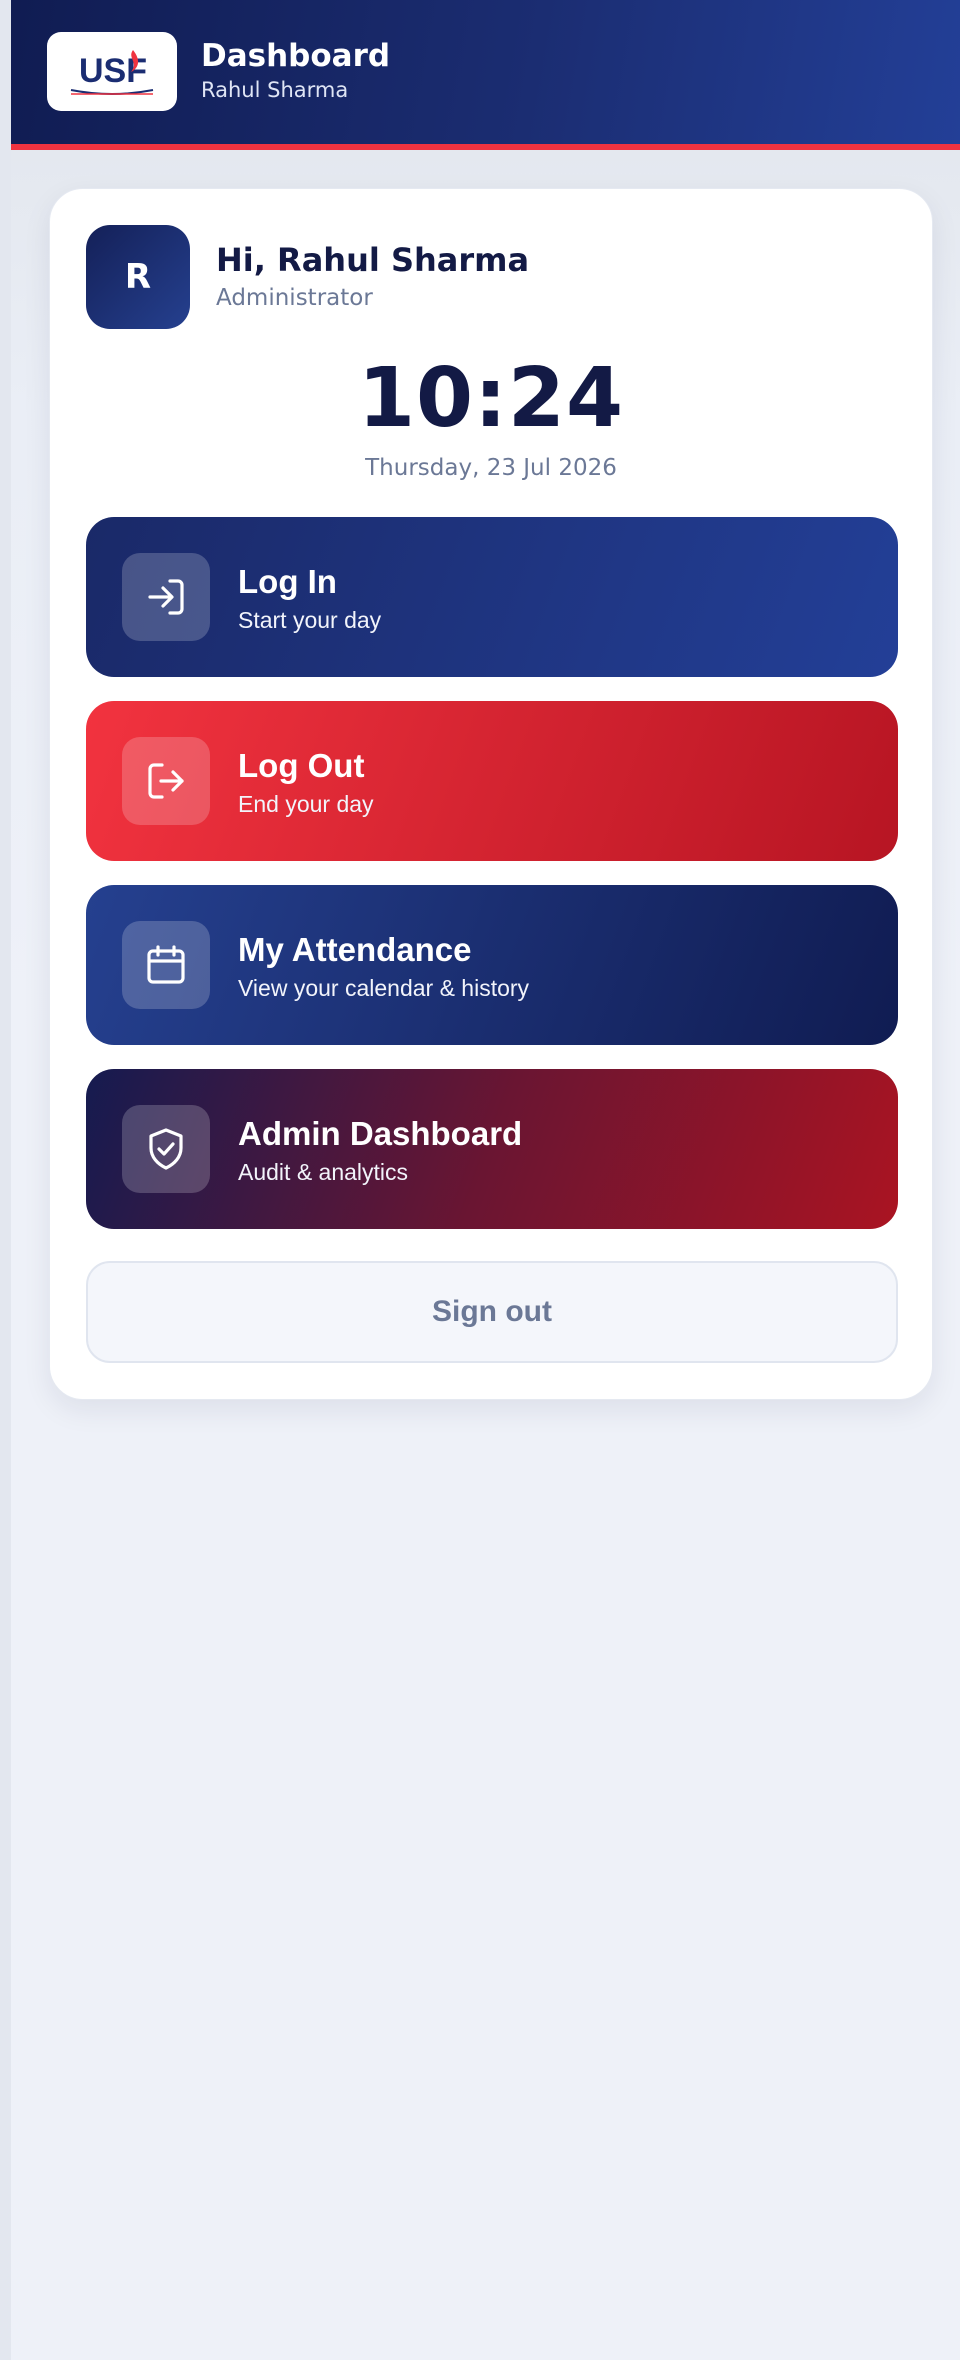 This screenshot has width=960, height=2360. What do you see at coordinates (294, 298) in the screenshot?
I see `user-role: Administrator` at bounding box center [294, 298].